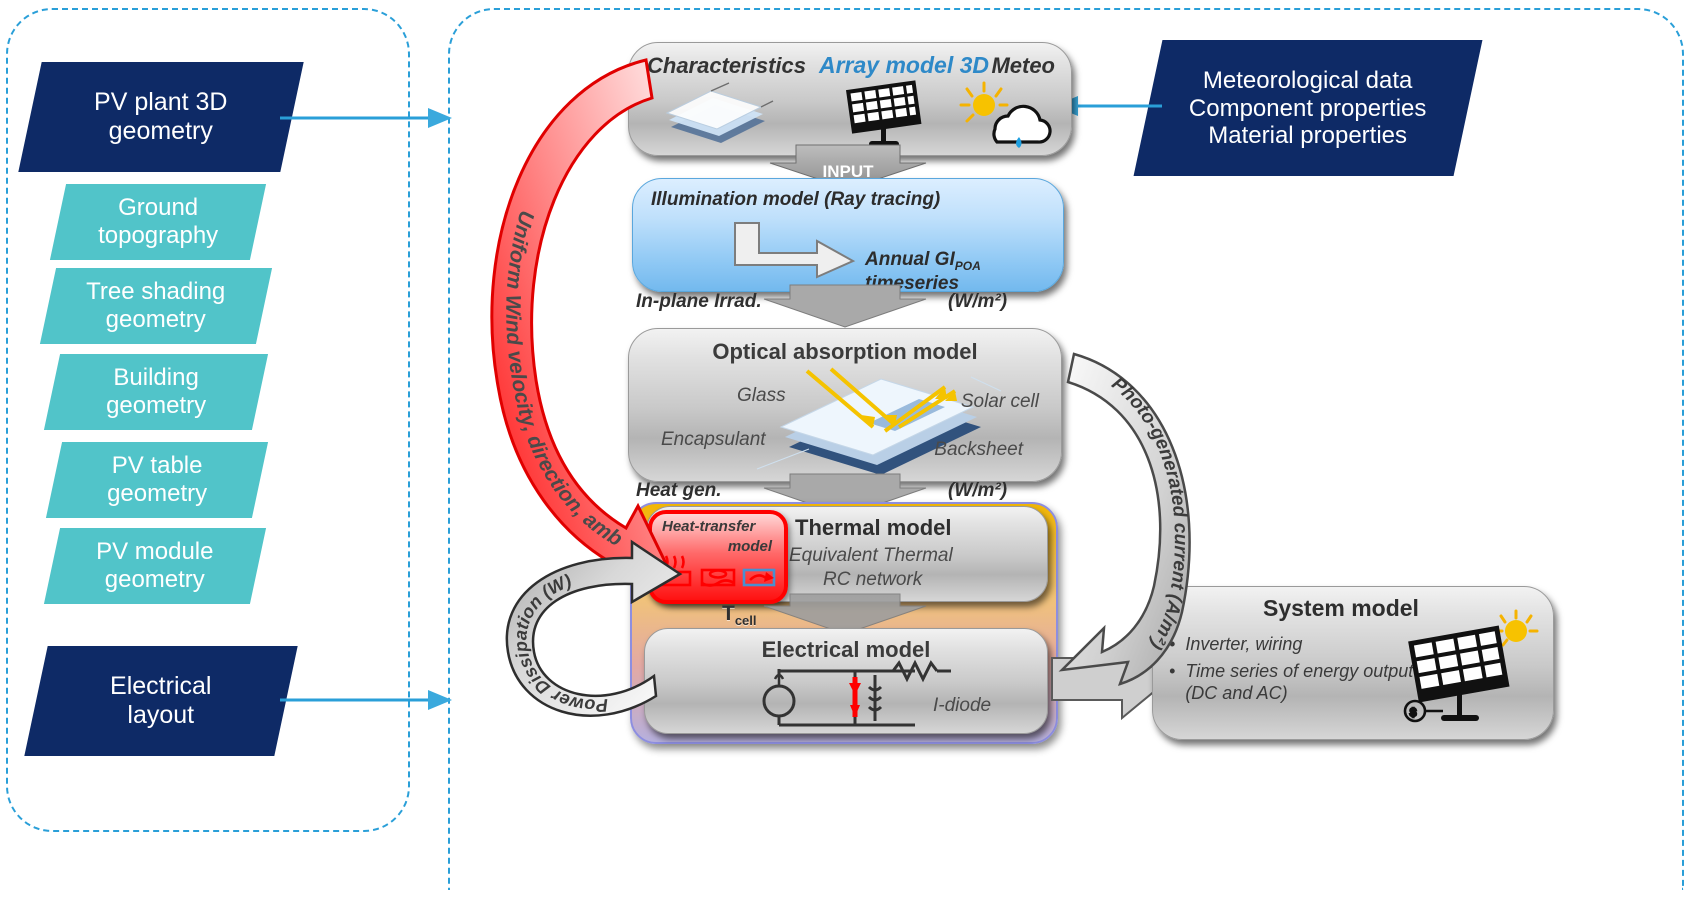 This screenshot has height=897, width=1688. Describe the element at coordinates (845, 351) in the screenshot. I see `optical-absorption-model-title: Optical absorption model` at that location.